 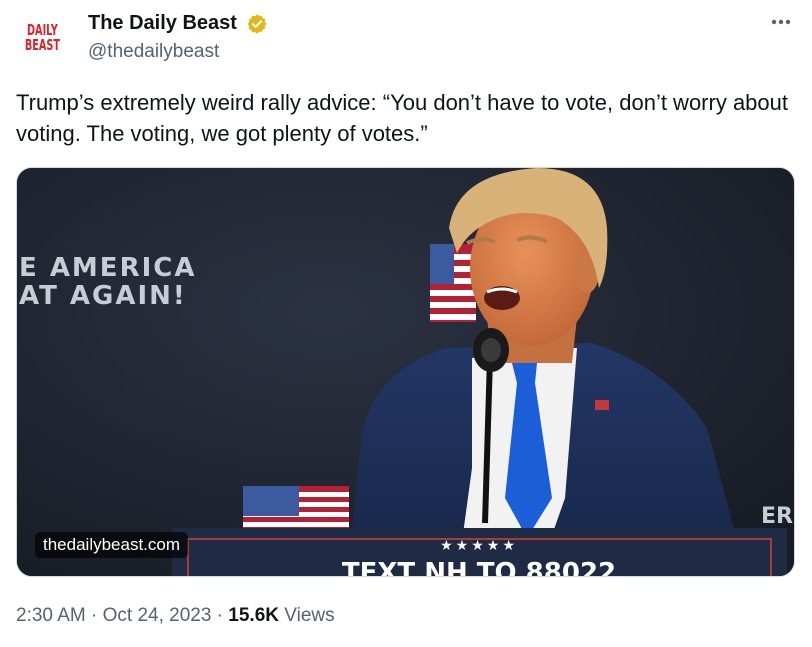 What do you see at coordinates (307, 615) in the screenshot?
I see `views-label: Views` at bounding box center [307, 615].